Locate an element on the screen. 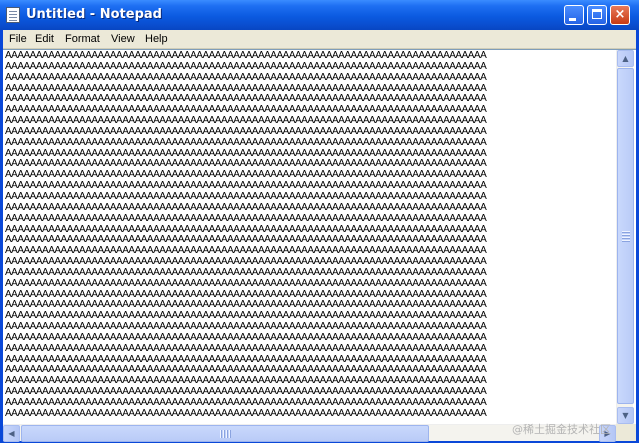  title-bar: Untitled - Notepad × is located at coordinates (319, 15).